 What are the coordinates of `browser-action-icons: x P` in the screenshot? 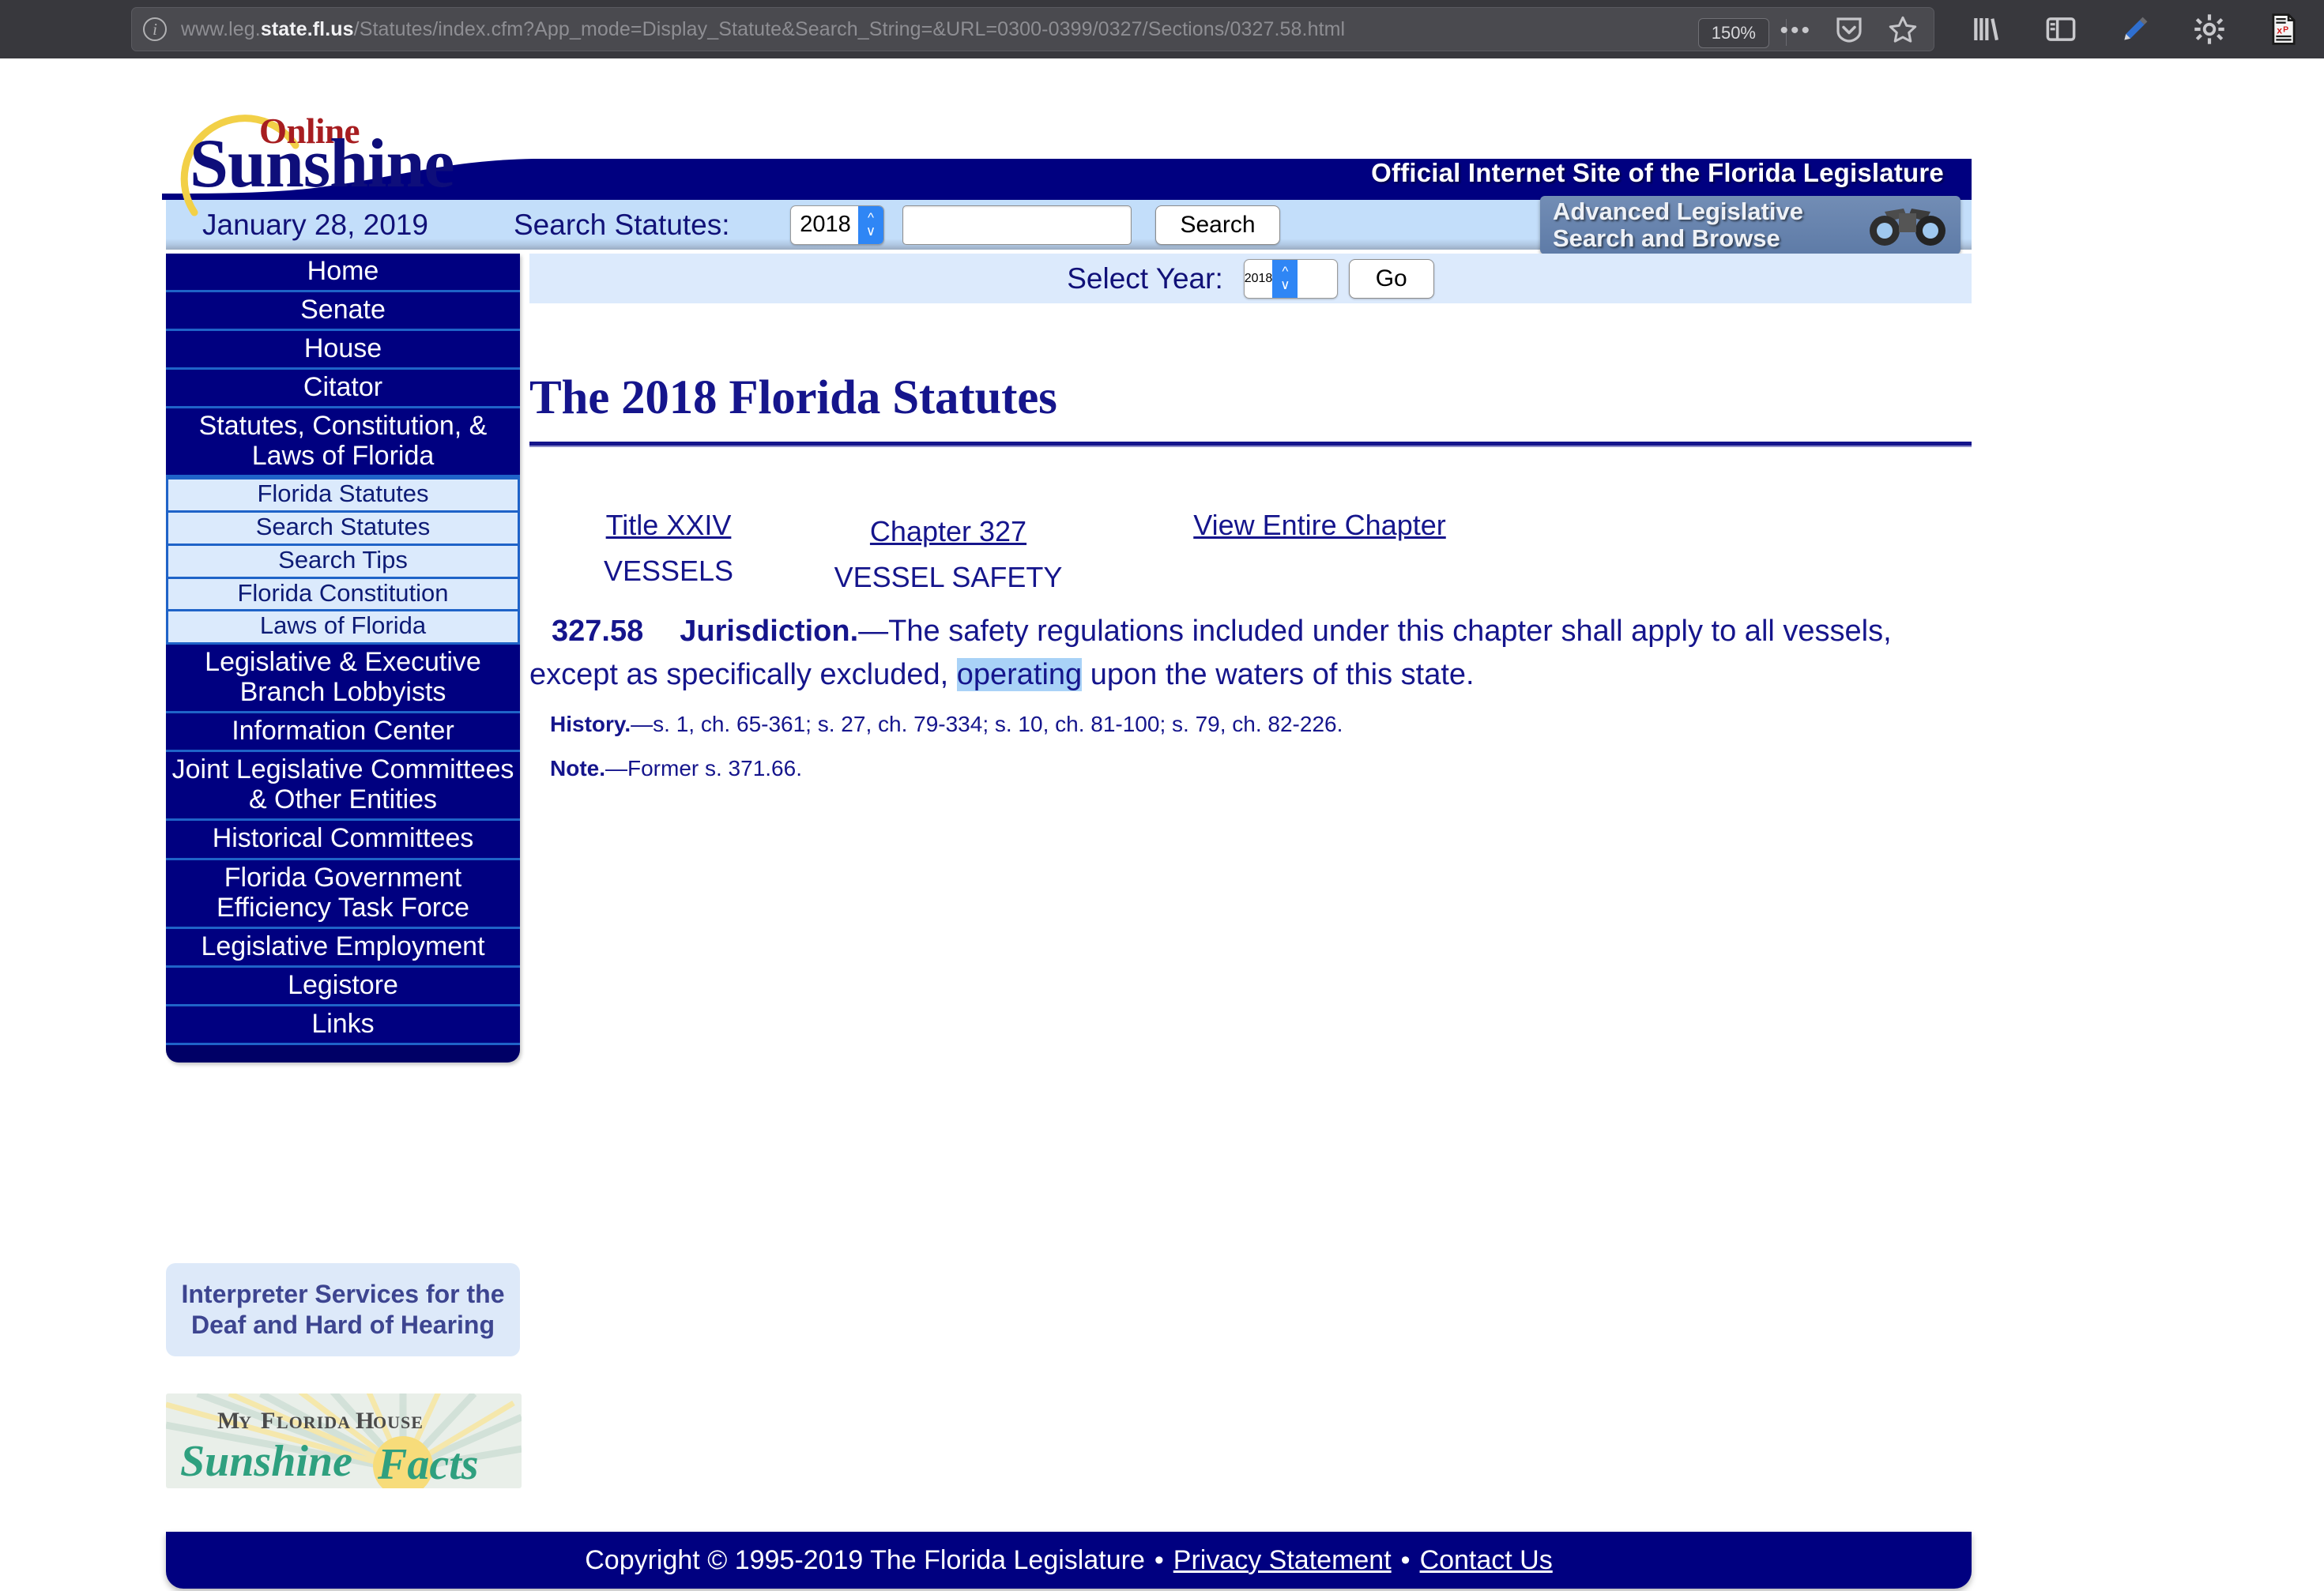 It's located at (2138, 29).